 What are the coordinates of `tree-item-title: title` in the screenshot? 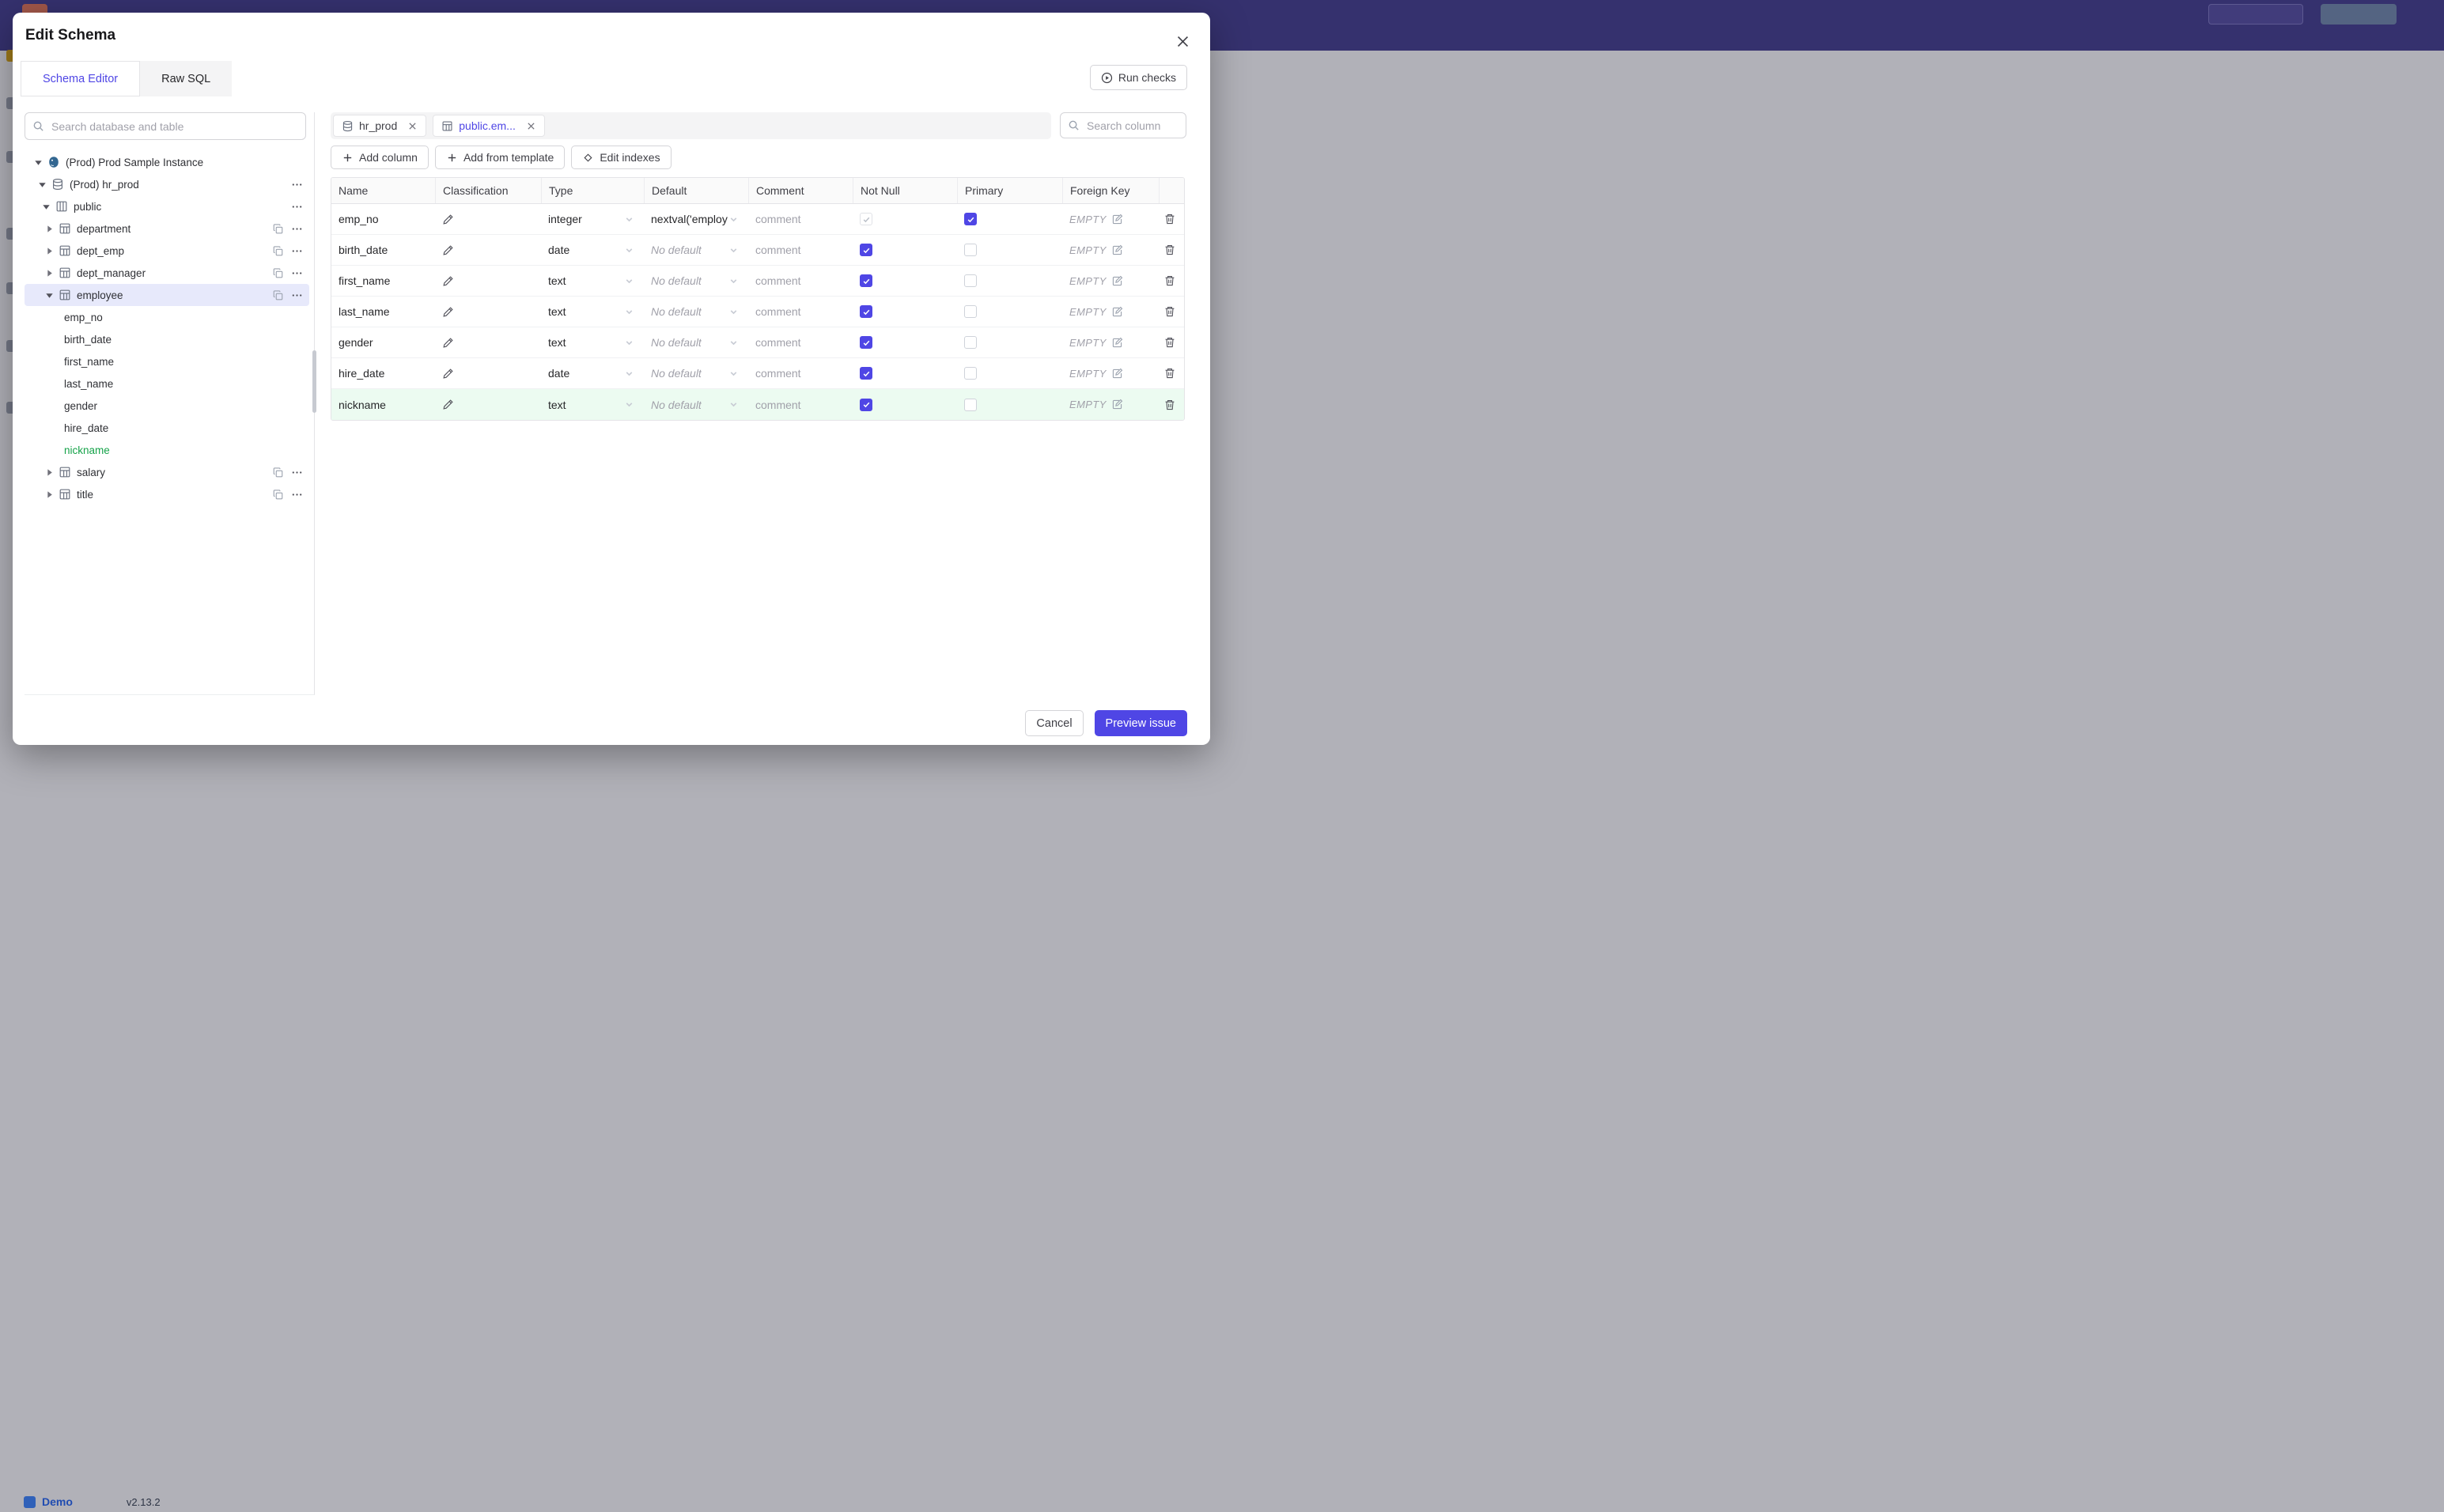 It's located at (167, 494).